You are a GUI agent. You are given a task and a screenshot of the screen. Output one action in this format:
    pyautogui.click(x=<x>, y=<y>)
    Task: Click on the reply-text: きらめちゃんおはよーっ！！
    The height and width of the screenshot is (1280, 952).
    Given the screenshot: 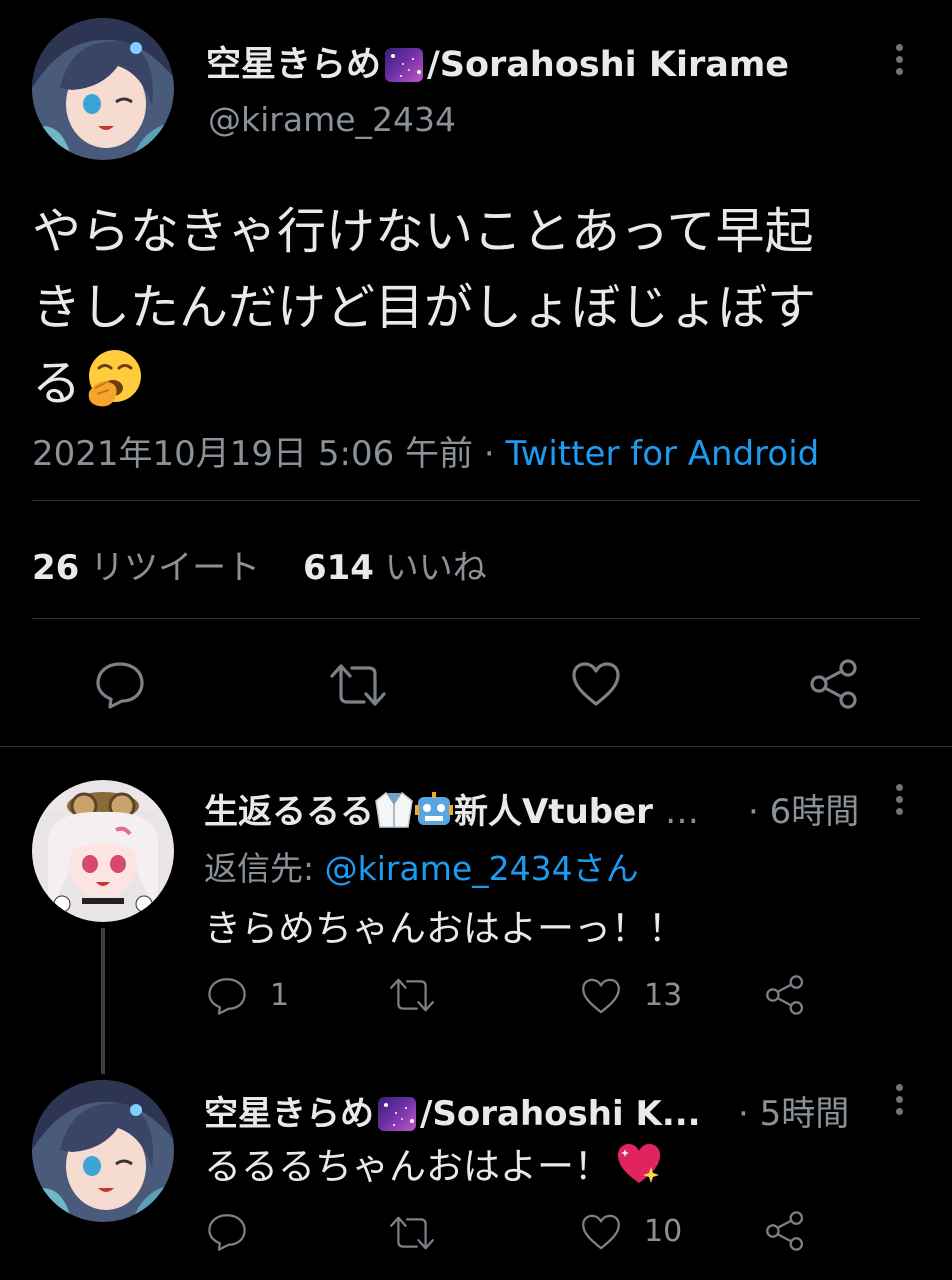 What is the action you would take?
    pyautogui.click(x=444, y=928)
    